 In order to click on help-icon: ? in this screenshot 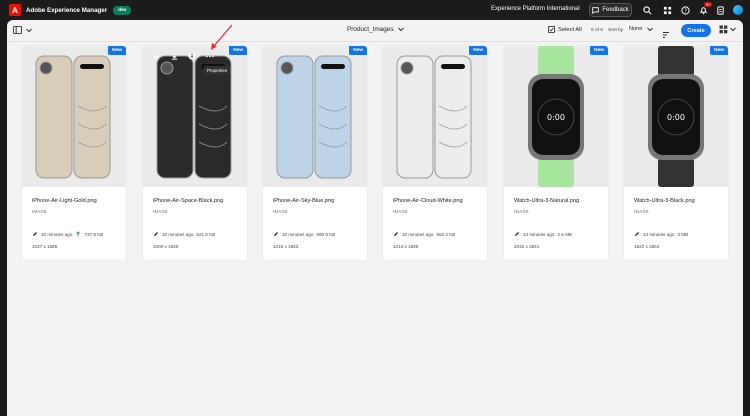, I will do `click(685, 10)`.